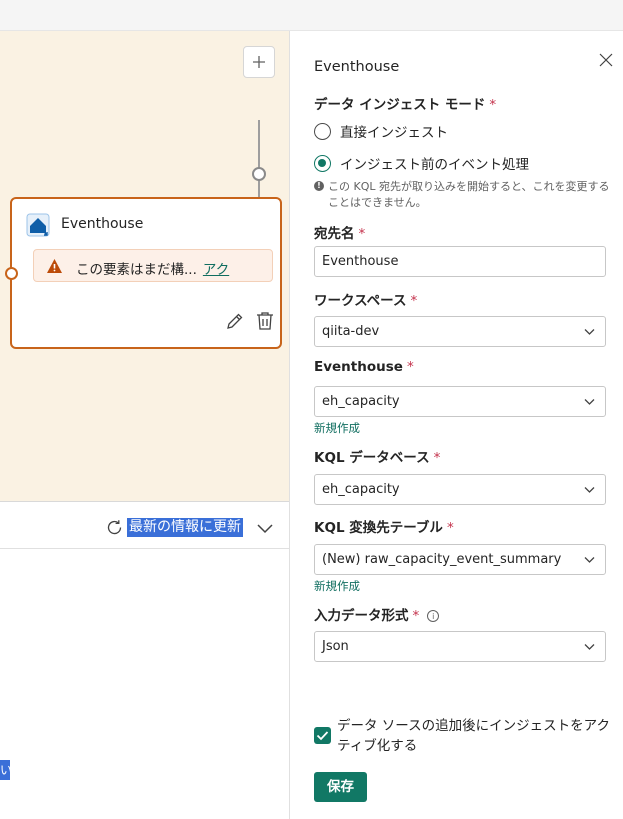 The height and width of the screenshot is (819, 623). I want to click on zoom-slider-thumb, so click(259, 174).